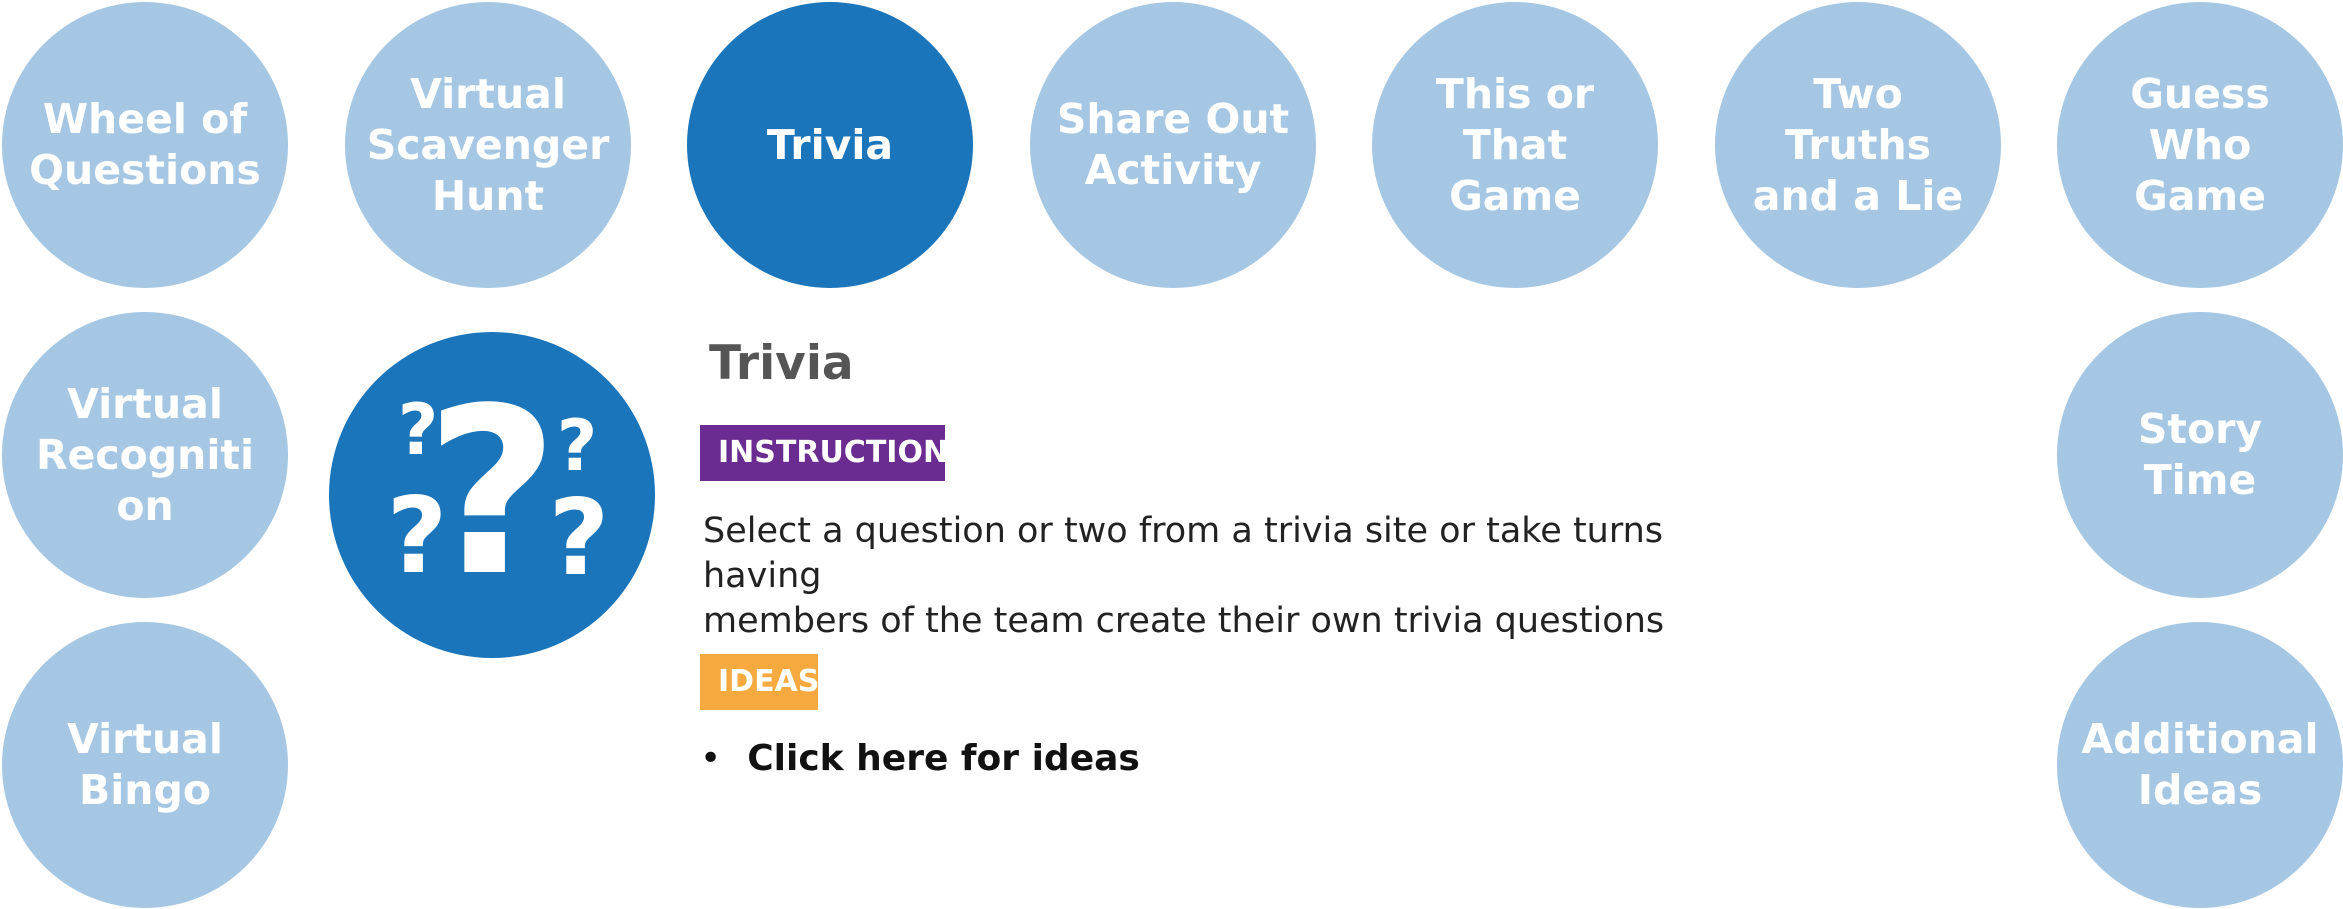 The image size is (2343, 909). Describe the element at coordinates (781, 363) in the screenshot. I see `page-title: Trivia` at that location.